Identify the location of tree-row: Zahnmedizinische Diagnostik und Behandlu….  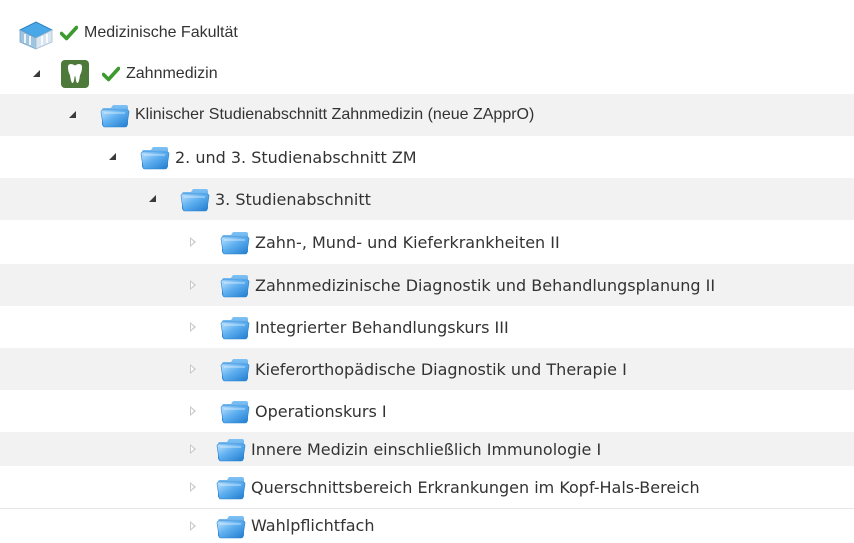
(427, 285).